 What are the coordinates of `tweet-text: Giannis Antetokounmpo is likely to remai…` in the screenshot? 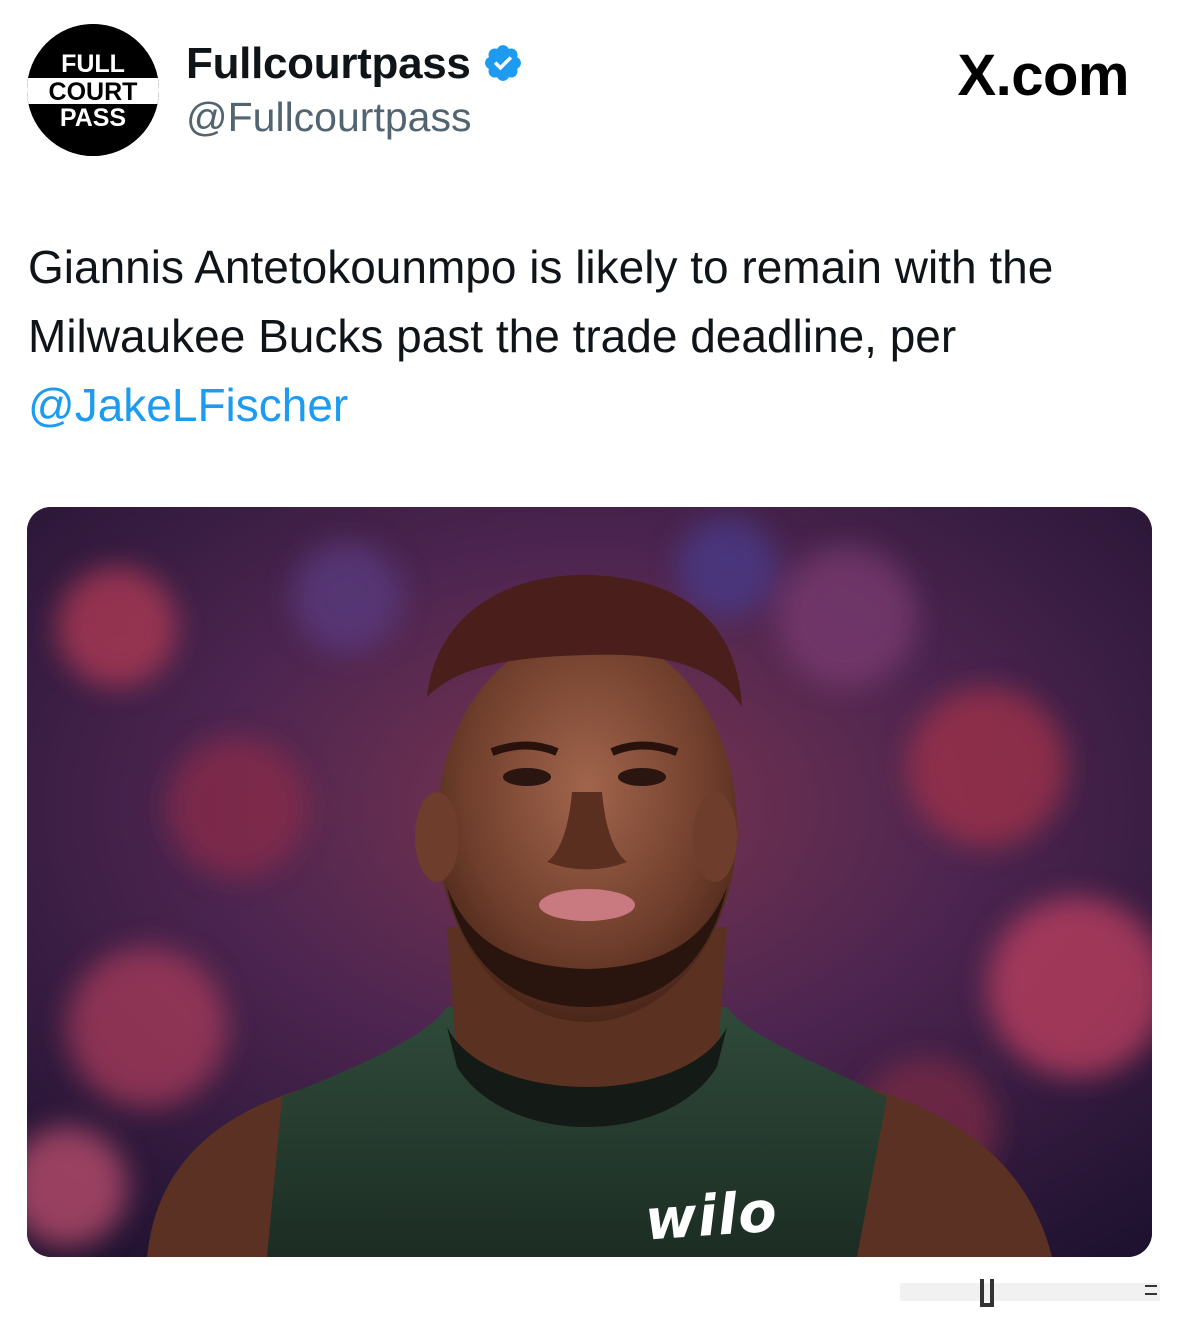 It's located at (593, 336).